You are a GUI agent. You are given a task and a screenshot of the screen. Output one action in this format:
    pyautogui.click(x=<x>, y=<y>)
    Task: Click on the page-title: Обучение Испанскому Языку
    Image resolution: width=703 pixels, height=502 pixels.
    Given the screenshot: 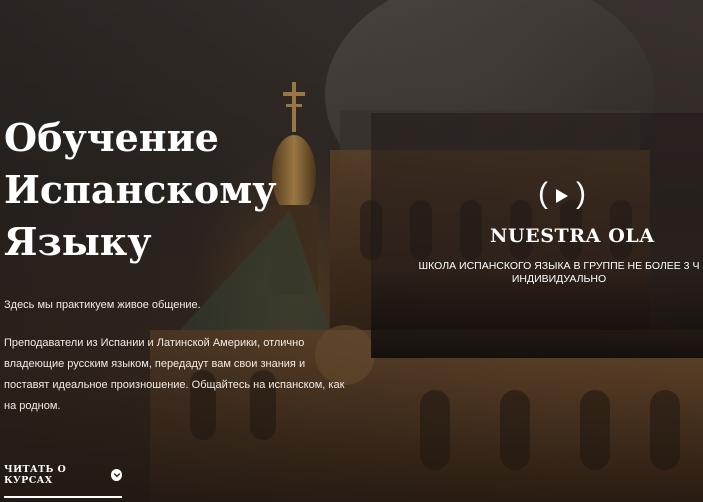 What is the action you would take?
    pyautogui.click(x=140, y=189)
    